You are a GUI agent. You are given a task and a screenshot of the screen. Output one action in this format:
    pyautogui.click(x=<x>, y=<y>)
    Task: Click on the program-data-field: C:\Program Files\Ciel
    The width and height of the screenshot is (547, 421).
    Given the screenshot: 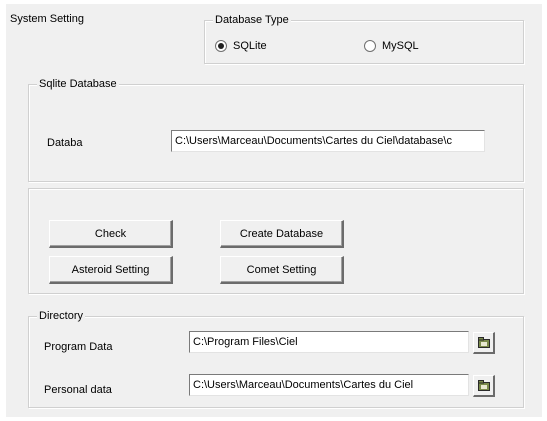 What is the action you would take?
    pyautogui.click(x=329, y=342)
    